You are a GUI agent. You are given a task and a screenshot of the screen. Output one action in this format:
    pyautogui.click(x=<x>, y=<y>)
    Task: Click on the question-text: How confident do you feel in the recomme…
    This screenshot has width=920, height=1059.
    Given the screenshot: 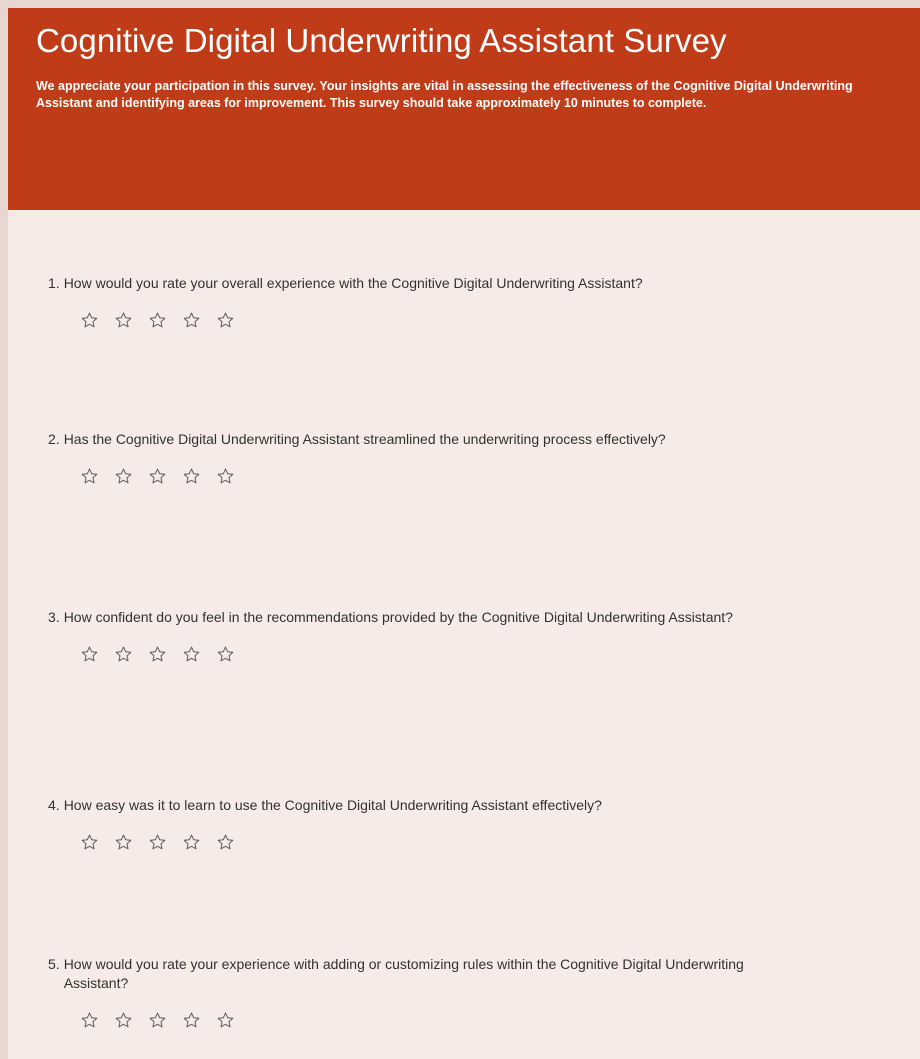 What is the action you would take?
    pyautogui.click(x=398, y=617)
    